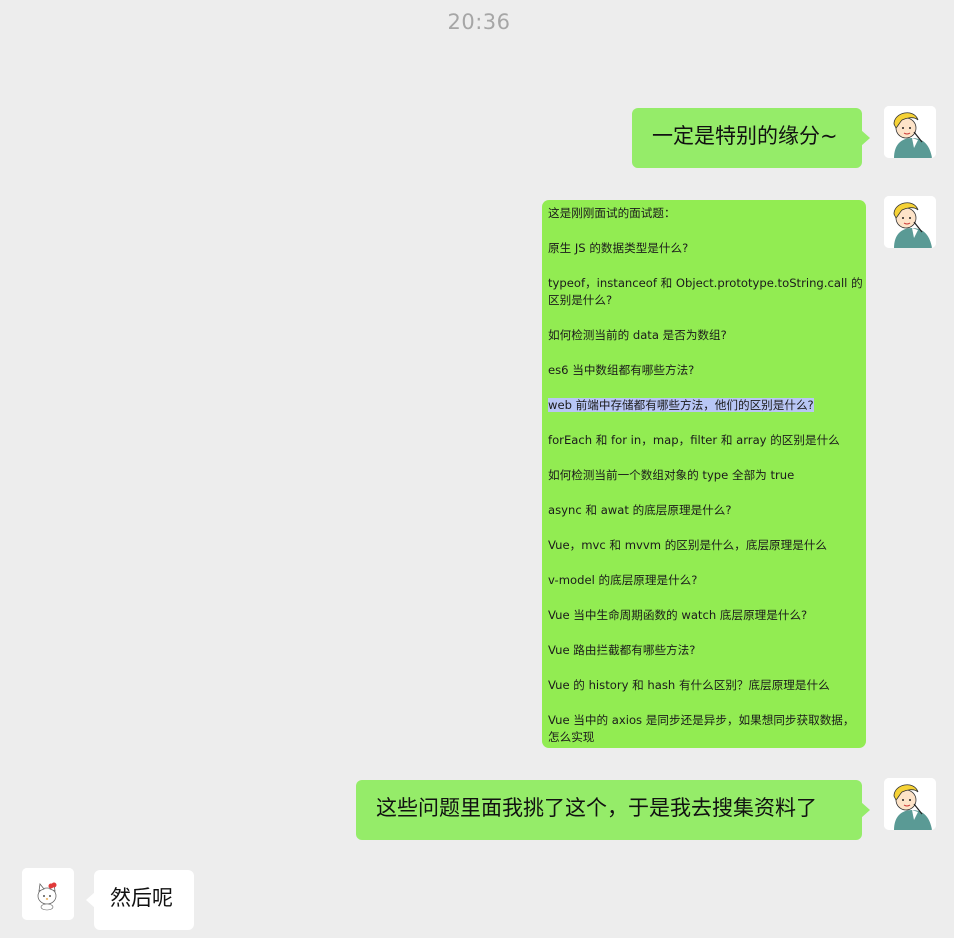  I want to click on message-text: 这些问题里面我挑了这个，于是我去搜集资料了, so click(596, 808).